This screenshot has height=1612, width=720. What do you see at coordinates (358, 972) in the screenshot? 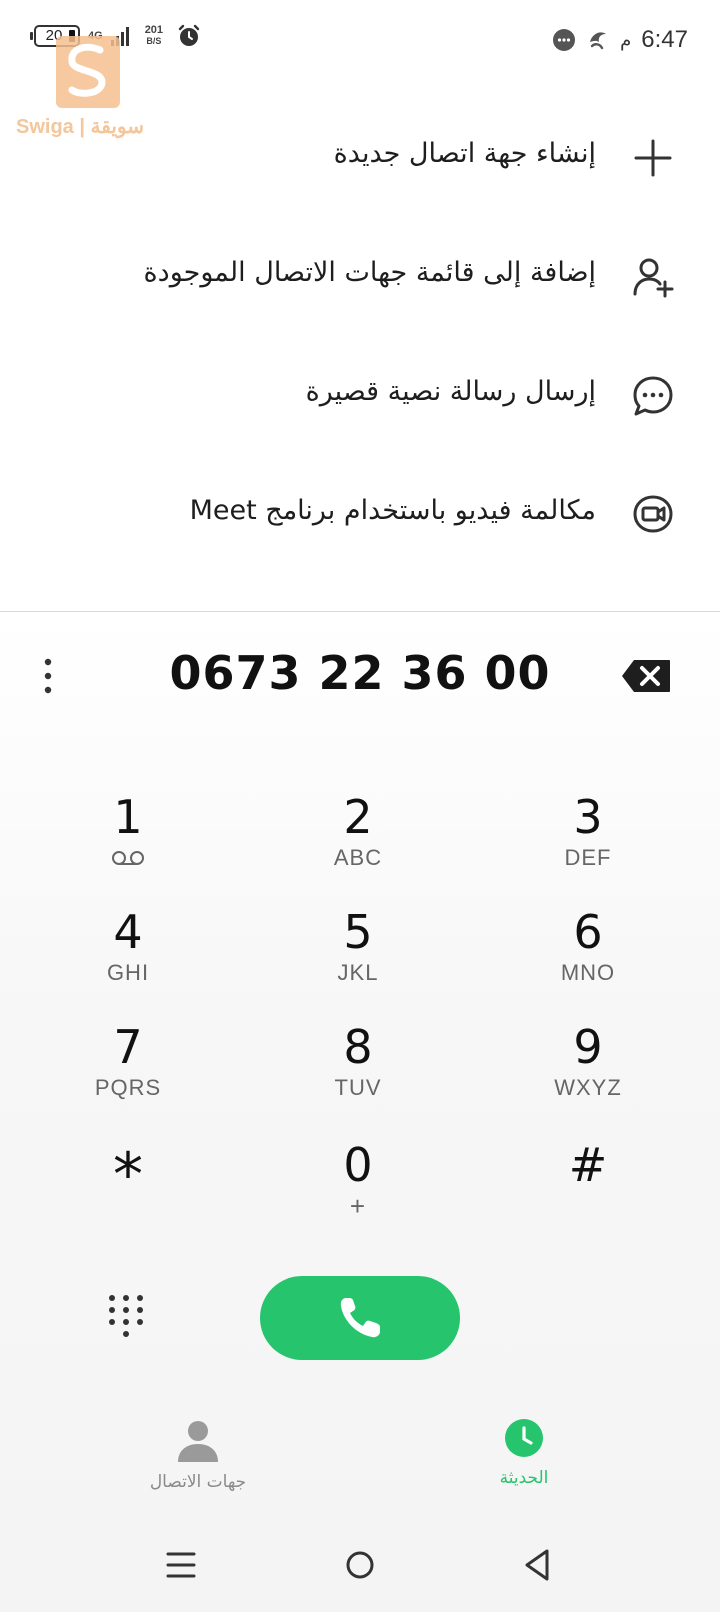
I see `key-letters: JKL` at bounding box center [358, 972].